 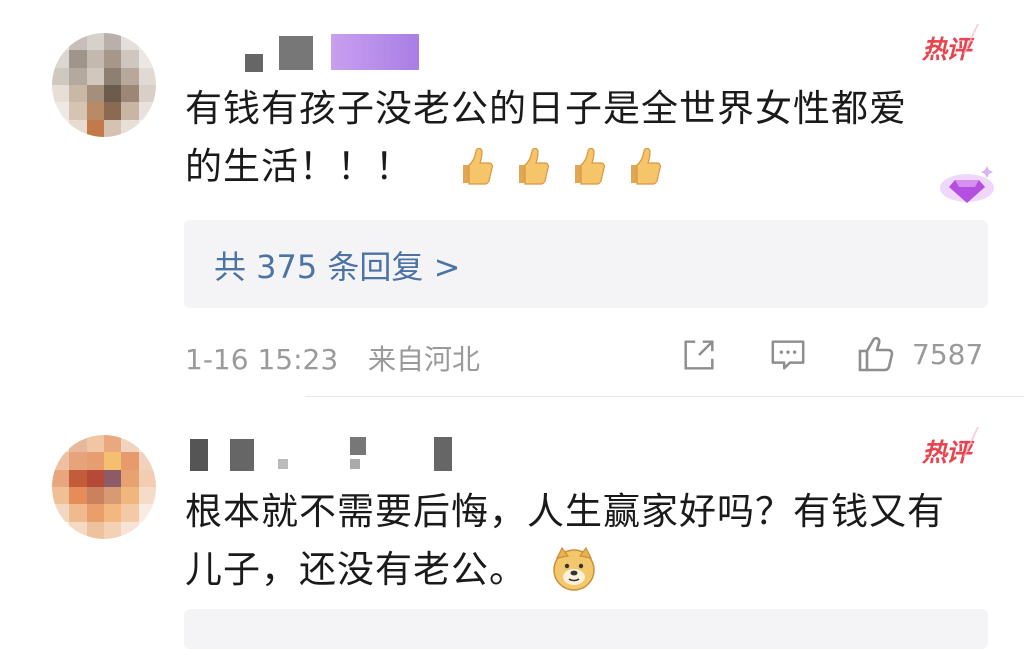 I want to click on doge-emoji-icon, so click(x=574, y=568).